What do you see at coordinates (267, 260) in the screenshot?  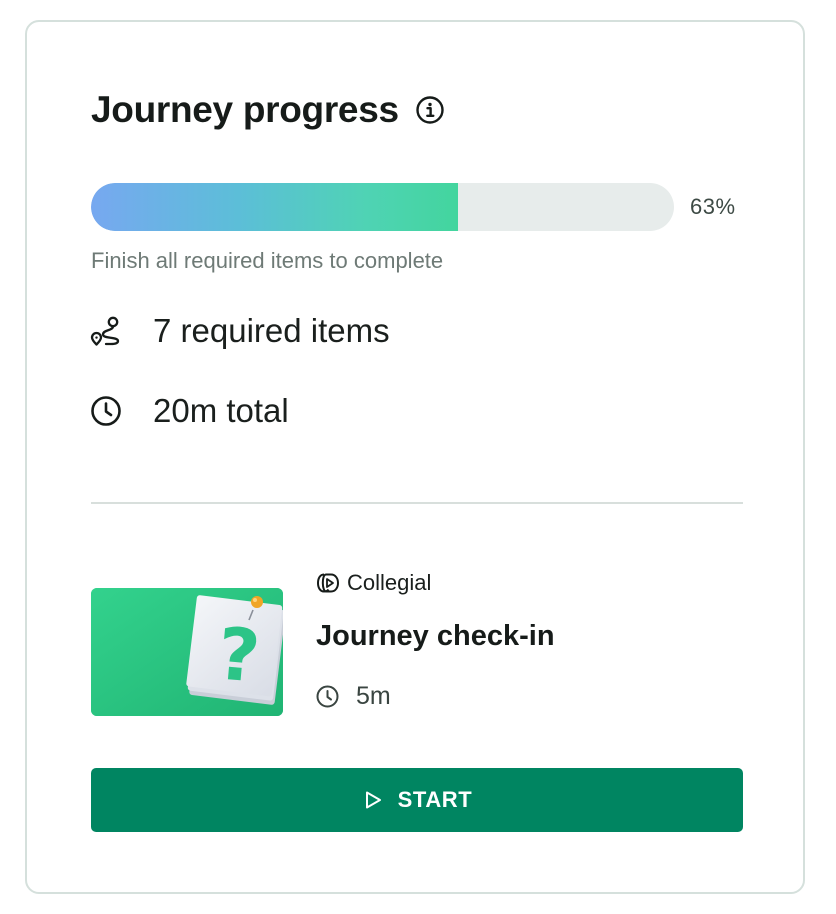 I see `progress-hint: Finish all required items to complete` at bounding box center [267, 260].